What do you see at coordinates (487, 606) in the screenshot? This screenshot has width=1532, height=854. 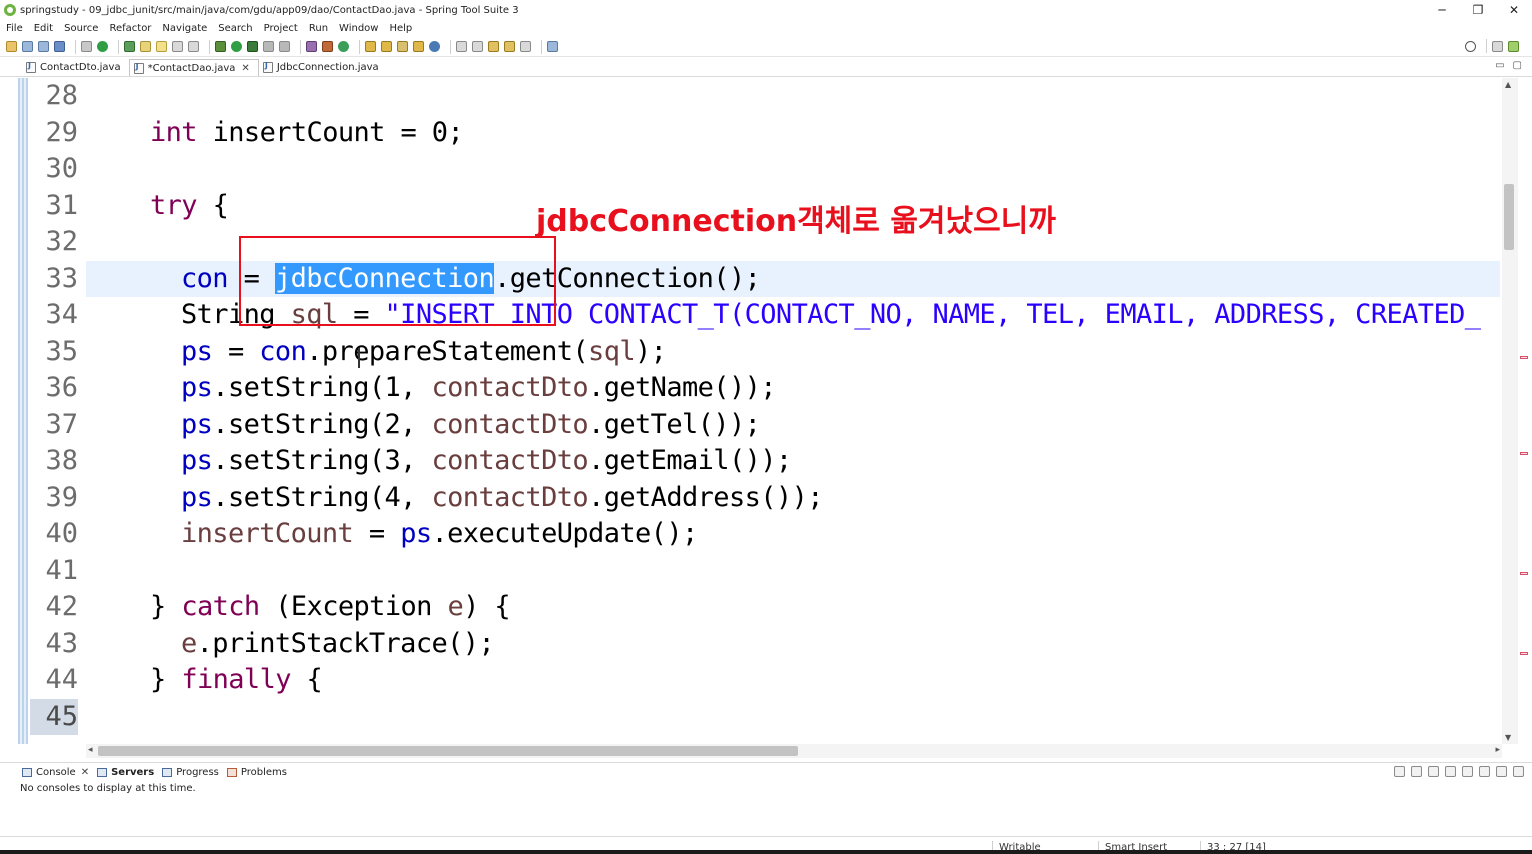 I see `code-token: ) {` at bounding box center [487, 606].